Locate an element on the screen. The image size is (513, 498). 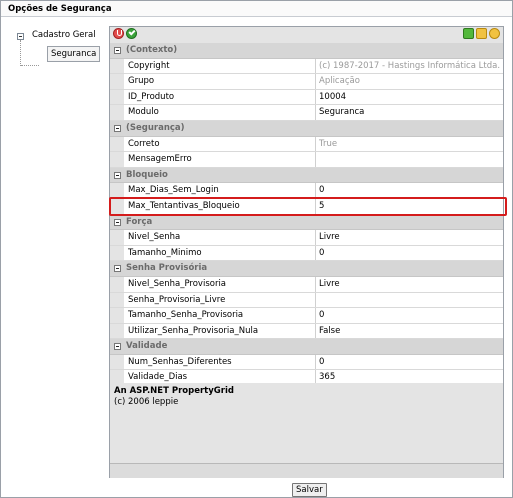
category-label: (Contexto) is located at coordinates (152, 50).